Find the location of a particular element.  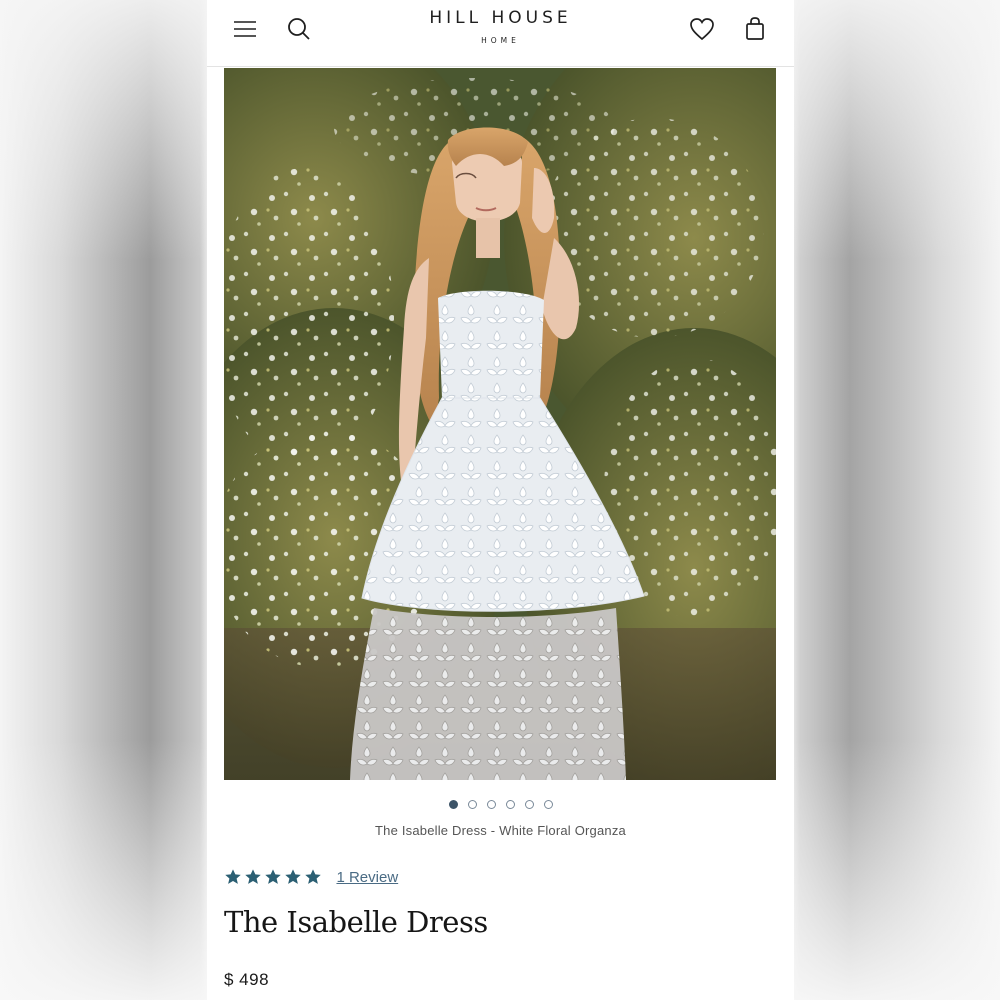

product-rating: 1 Review is located at coordinates (311, 879).